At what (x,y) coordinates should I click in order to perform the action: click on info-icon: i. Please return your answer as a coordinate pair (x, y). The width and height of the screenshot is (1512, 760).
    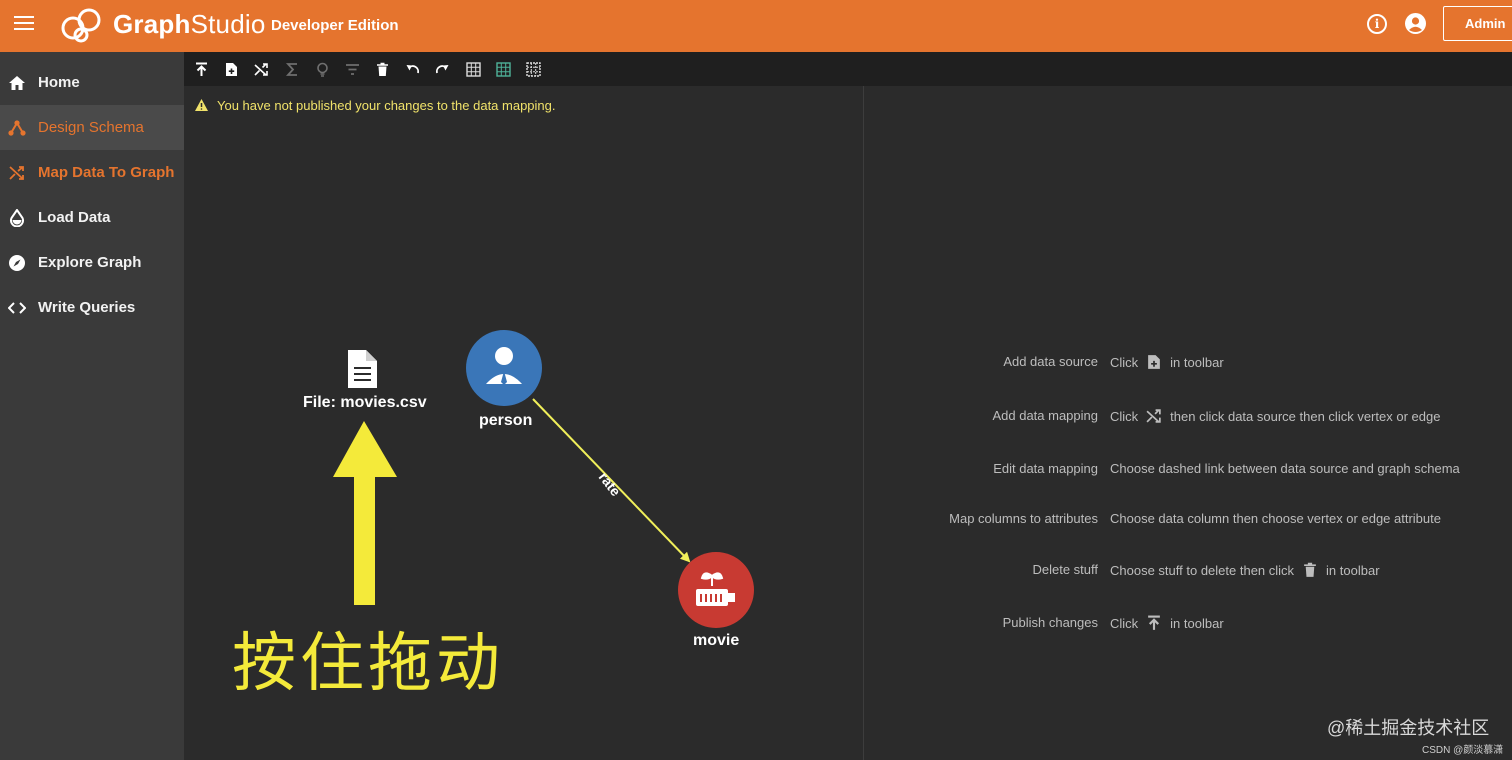
    Looking at the image, I should click on (1377, 24).